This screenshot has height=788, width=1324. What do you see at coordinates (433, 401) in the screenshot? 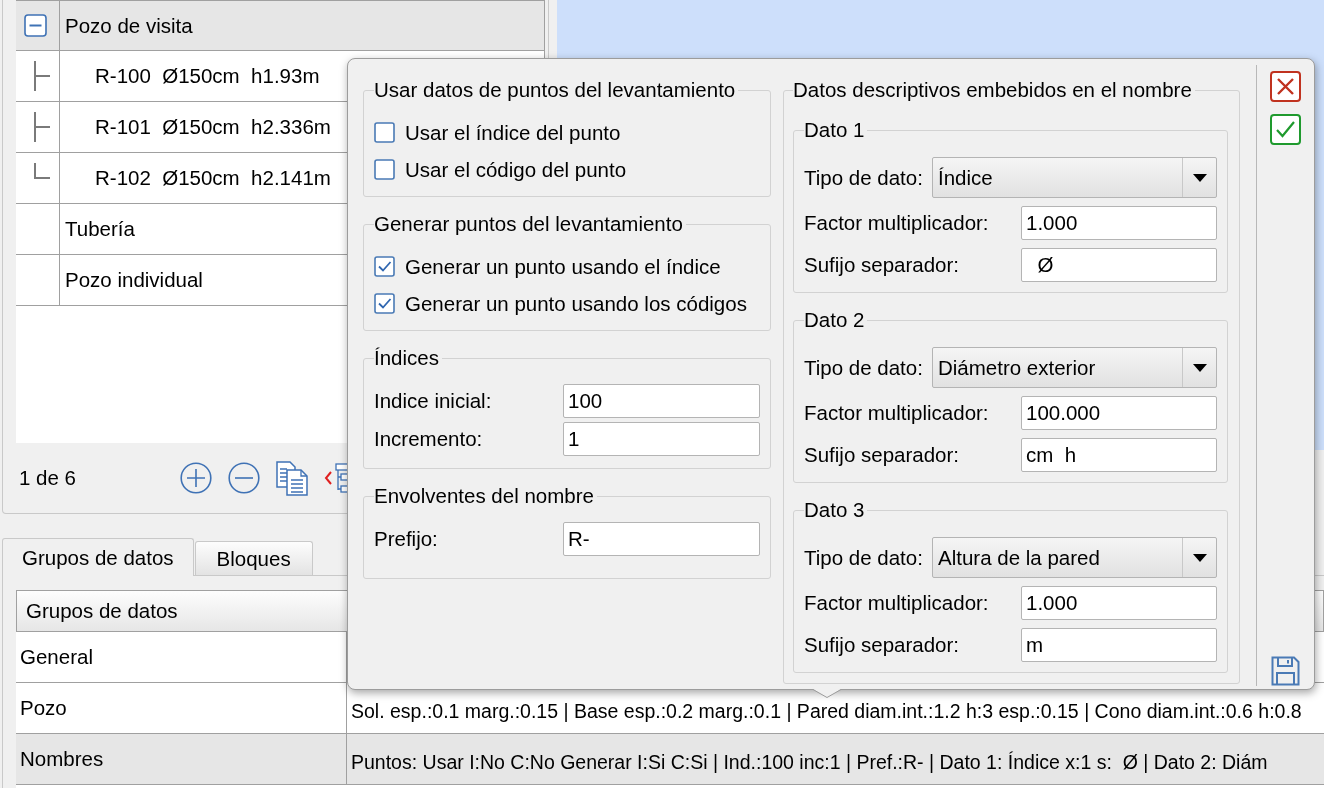
I see `field-label: Indice inicial:` at bounding box center [433, 401].